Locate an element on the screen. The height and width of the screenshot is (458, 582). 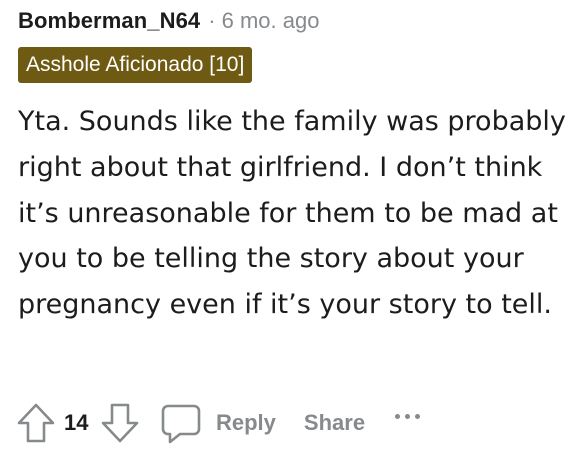
comment-meta: Bomberman_N64 · 6 mo. ago is located at coordinates (168, 21).